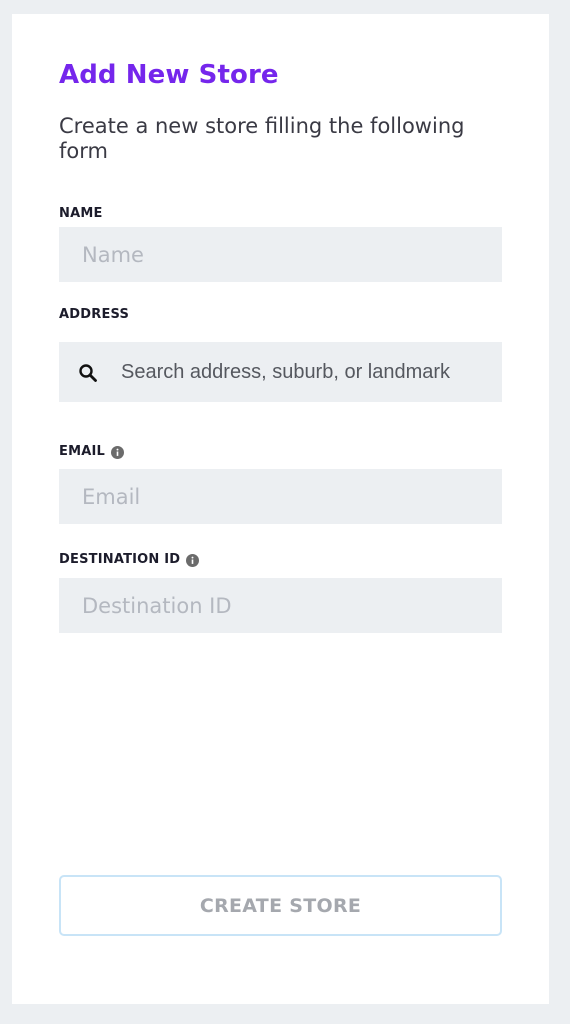 The image size is (570, 1024). Describe the element at coordinates (280, 905) in the screenshot. I see `create-store-button: CREATE STORE` at that location.